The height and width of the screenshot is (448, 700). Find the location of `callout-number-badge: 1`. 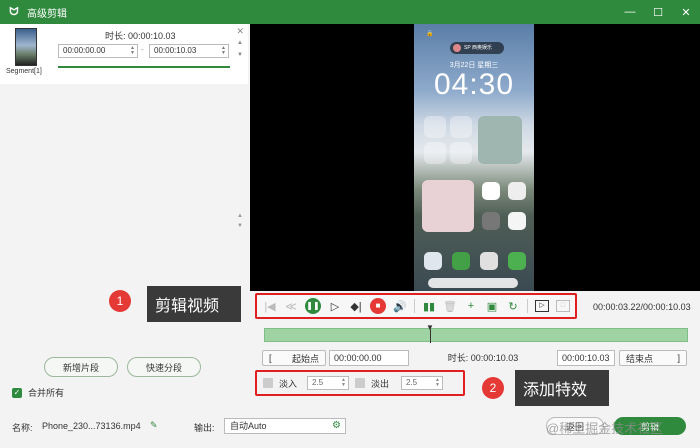

callout-number-badge: 1 is located at coordinates (120, 301).